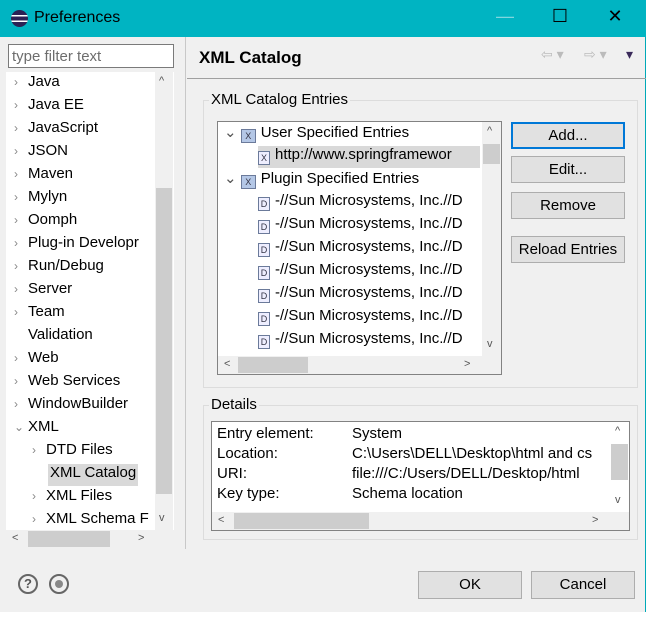 The image size is (653, 623). I want to click on tree-item-label: XML, so click(43, 426).